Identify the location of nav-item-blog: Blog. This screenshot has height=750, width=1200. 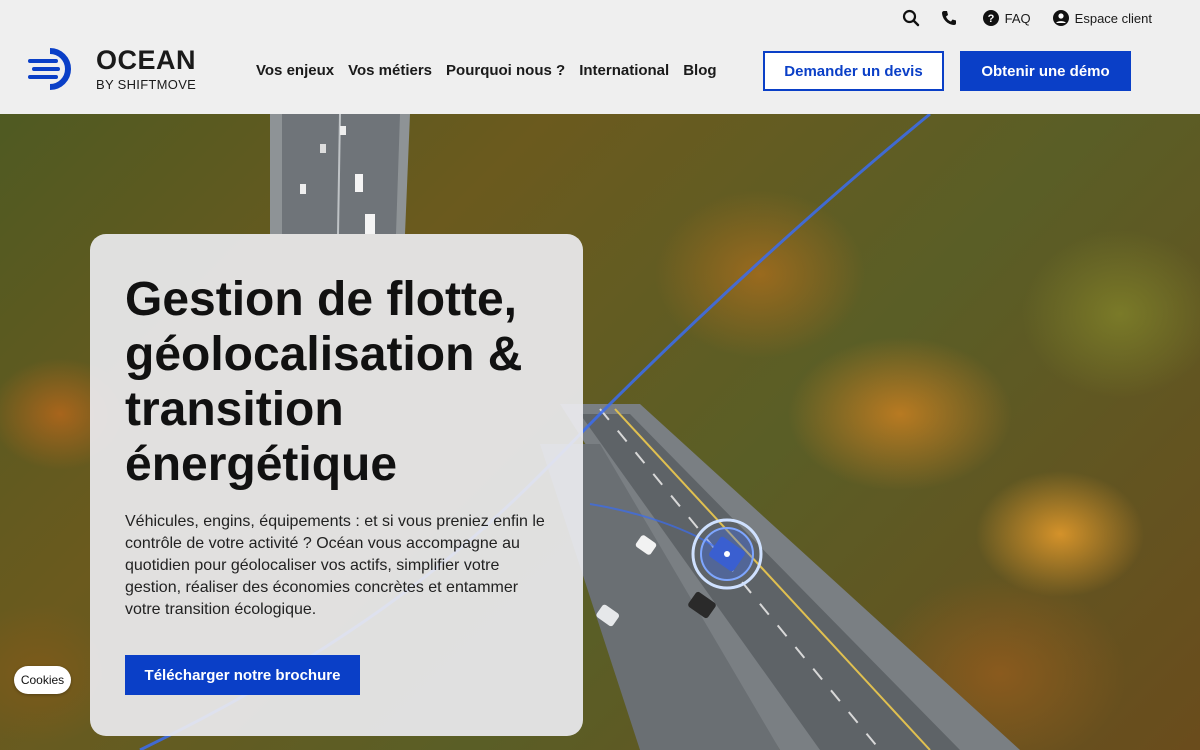
(699, 70).